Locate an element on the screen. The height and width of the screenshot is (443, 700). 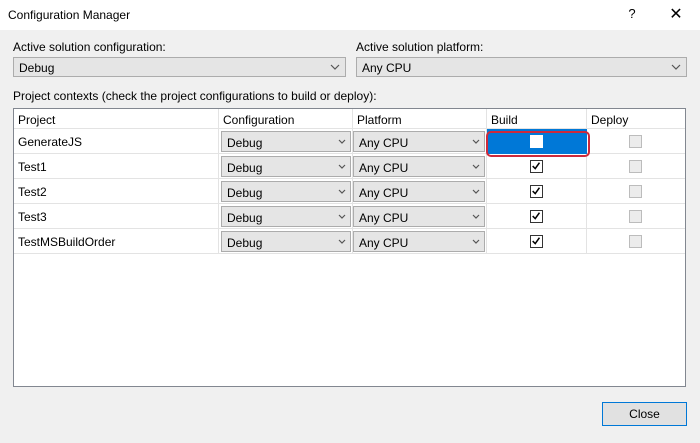
column-header-deploy: Deploy is located at coordinates (636, 119).